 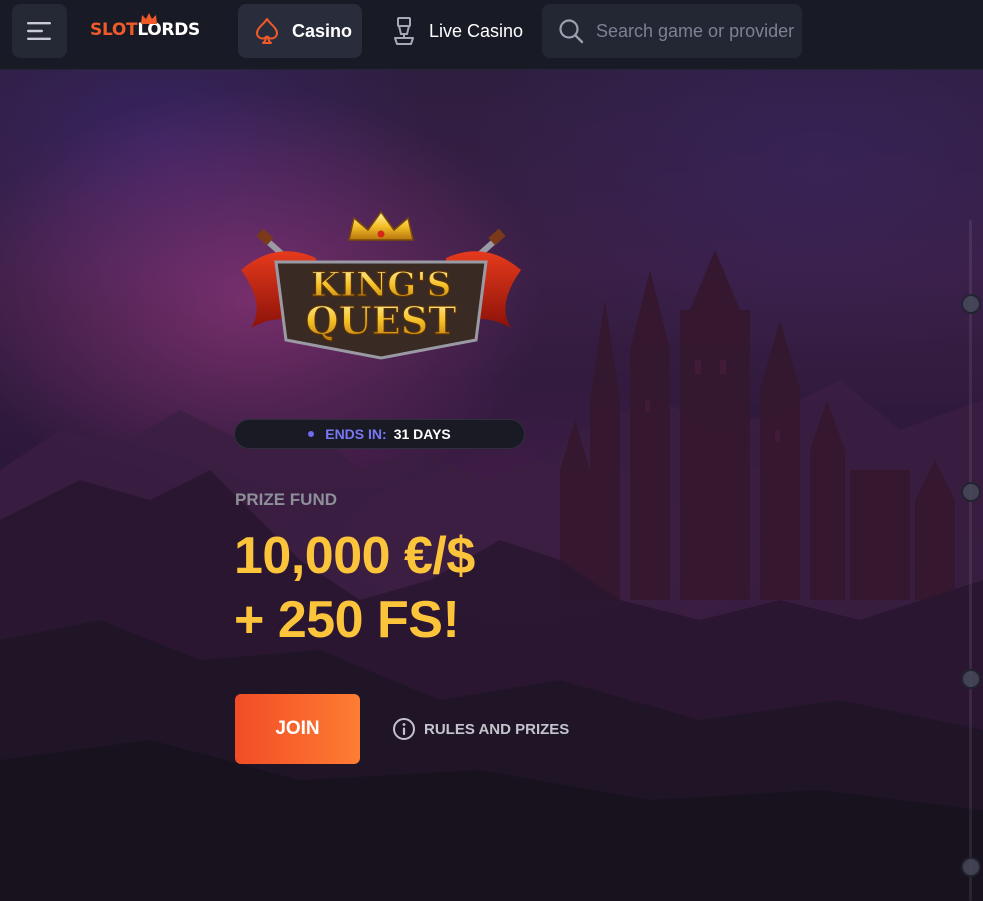 What do you see at coordinates (381, 285) in the screenshot?
I see `kings-quest-logo: KING'S QUEST` at bounding box center [381, 285].